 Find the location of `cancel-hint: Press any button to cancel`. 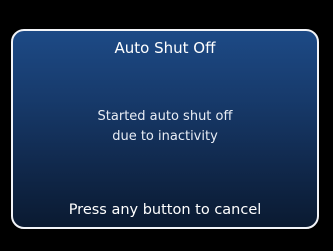

cancel-hint: Press any button to cancel is located at coordinates (165, 210).